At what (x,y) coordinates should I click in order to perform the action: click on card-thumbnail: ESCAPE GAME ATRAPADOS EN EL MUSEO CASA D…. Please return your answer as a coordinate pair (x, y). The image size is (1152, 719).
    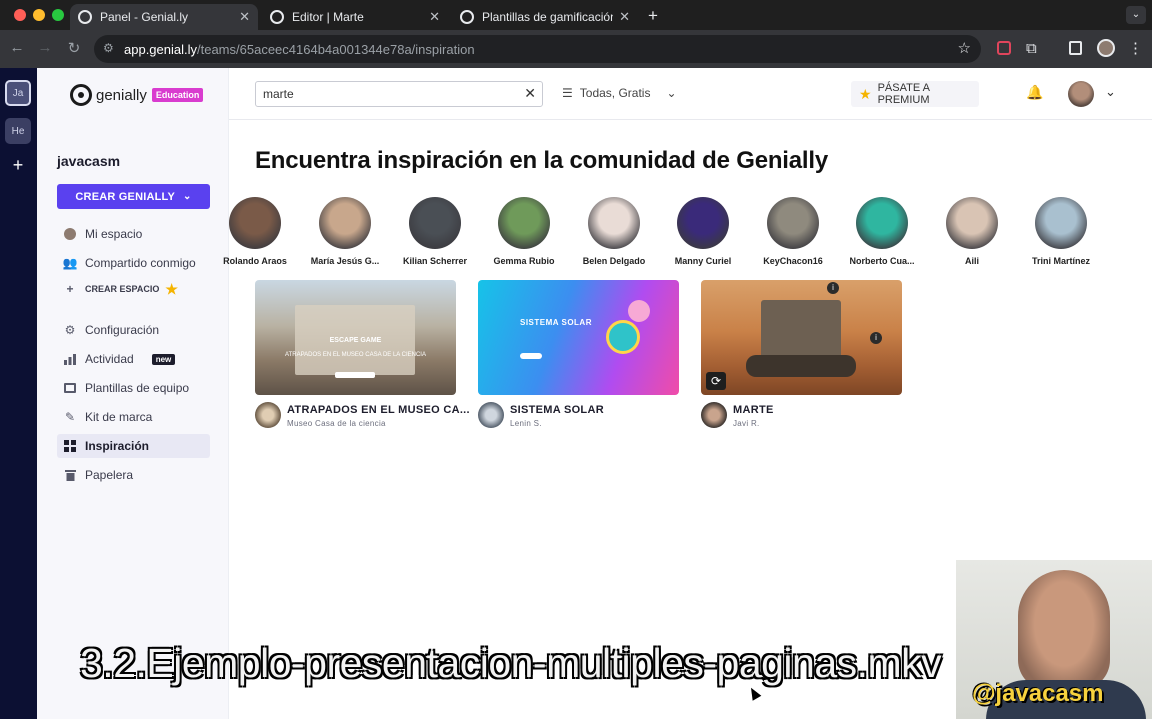
    Looking at the image, I should click on (355, 337).